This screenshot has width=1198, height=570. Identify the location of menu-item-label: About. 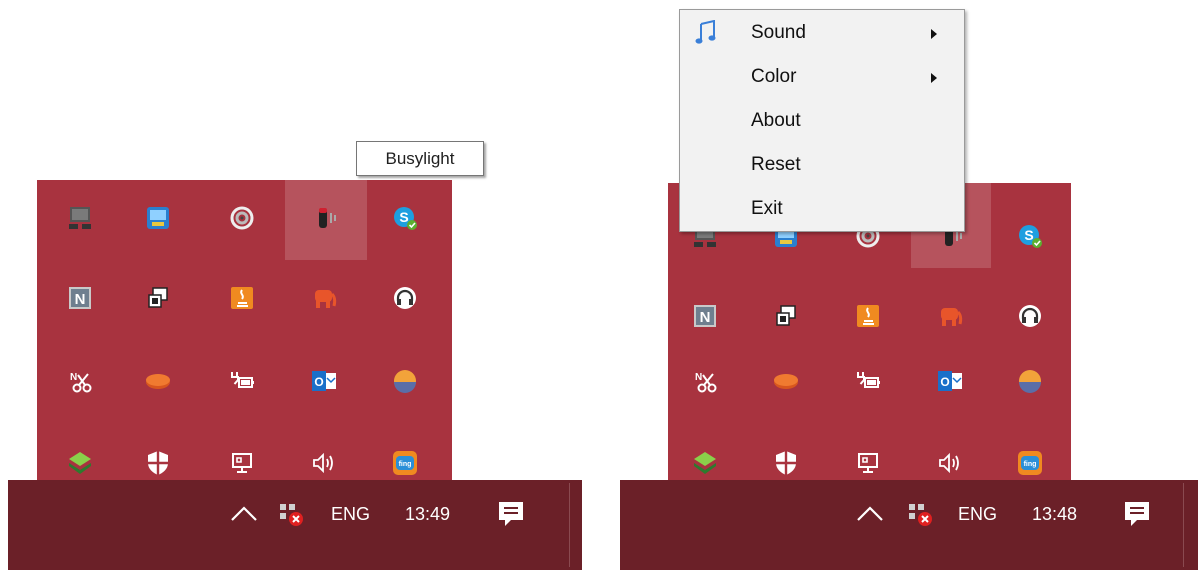
(776, 120).